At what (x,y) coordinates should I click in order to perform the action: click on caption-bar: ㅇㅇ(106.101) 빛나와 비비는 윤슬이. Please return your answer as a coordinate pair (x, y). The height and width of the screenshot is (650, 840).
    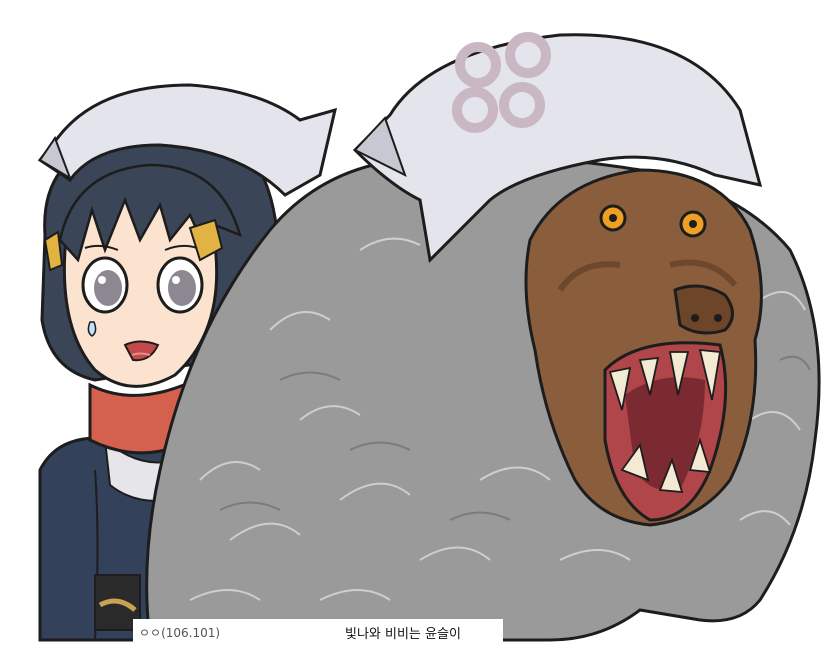
    Looking at the image, I should click on (318, 632).